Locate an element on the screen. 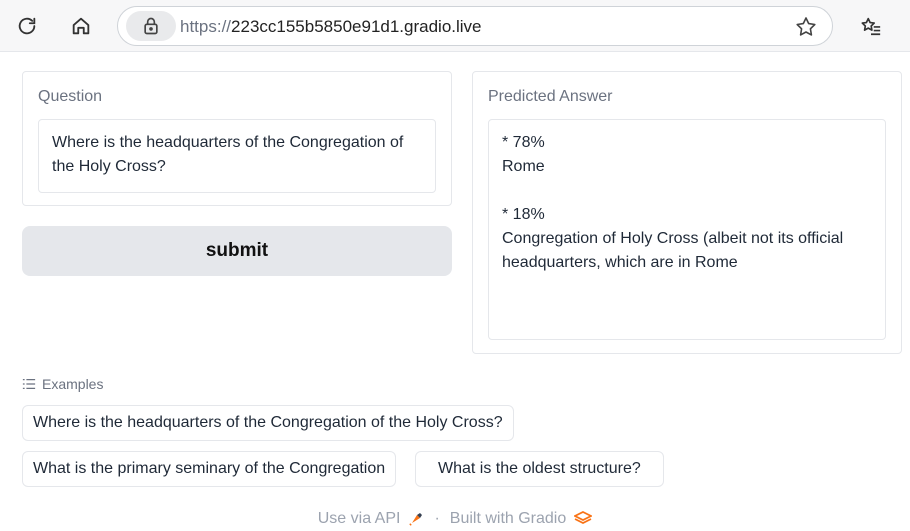 This screenshot has width=910, height=531. submit-button: submit is located at coordinates (237, 251).